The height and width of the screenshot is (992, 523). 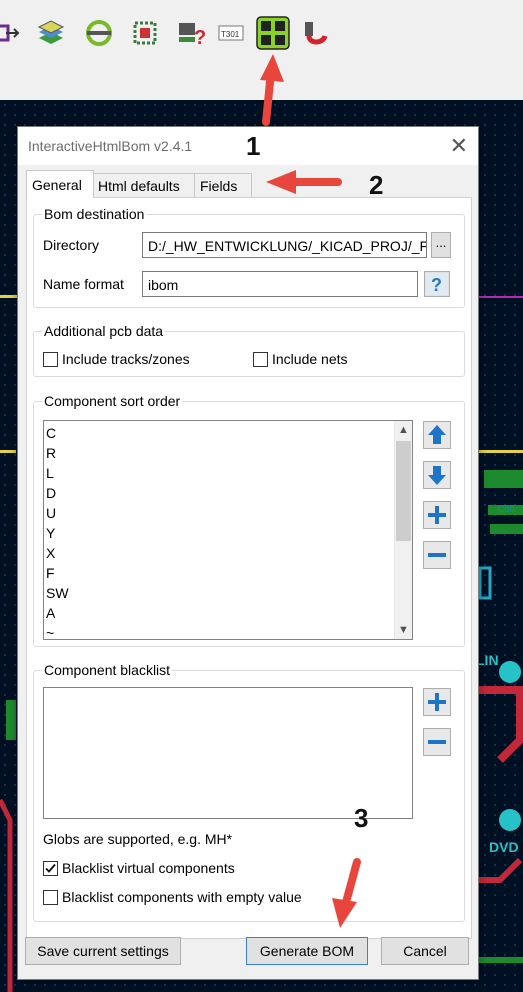 I want to click on export-icon, so click(x=11, y=33).